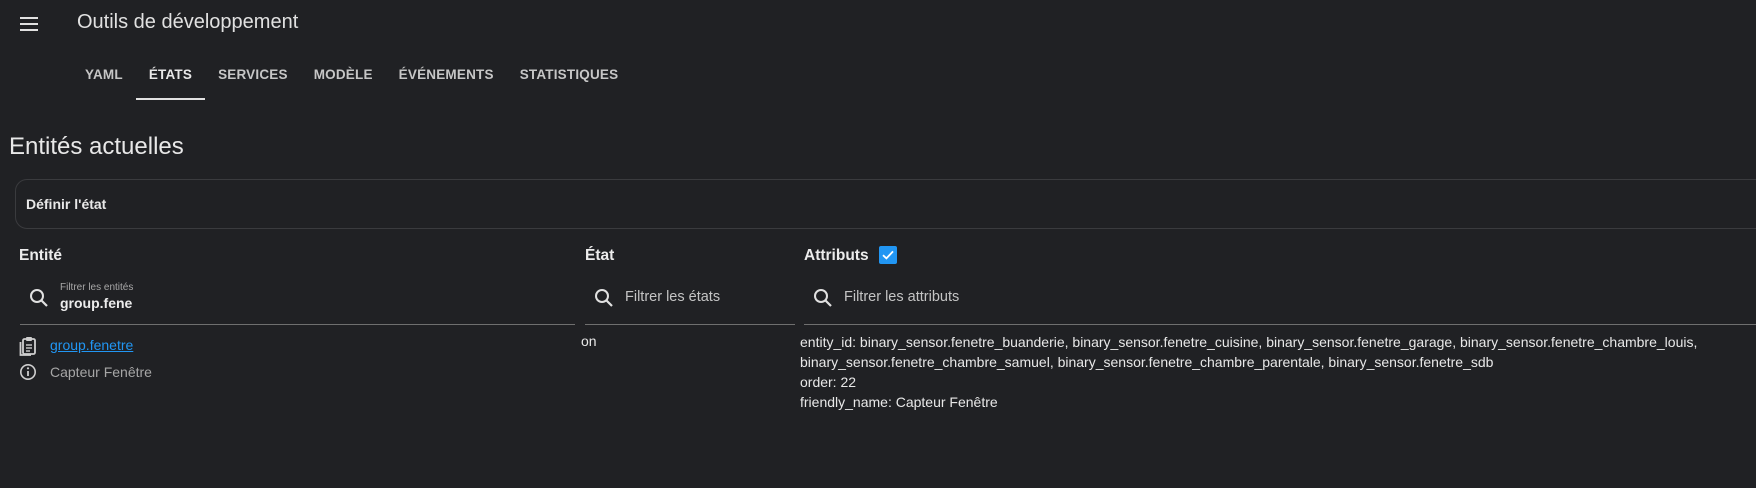  What do you see at coordinates (41, 255) in the screenshot?
I see `column-header-entity: Entité` at bounding box center [41, 255].